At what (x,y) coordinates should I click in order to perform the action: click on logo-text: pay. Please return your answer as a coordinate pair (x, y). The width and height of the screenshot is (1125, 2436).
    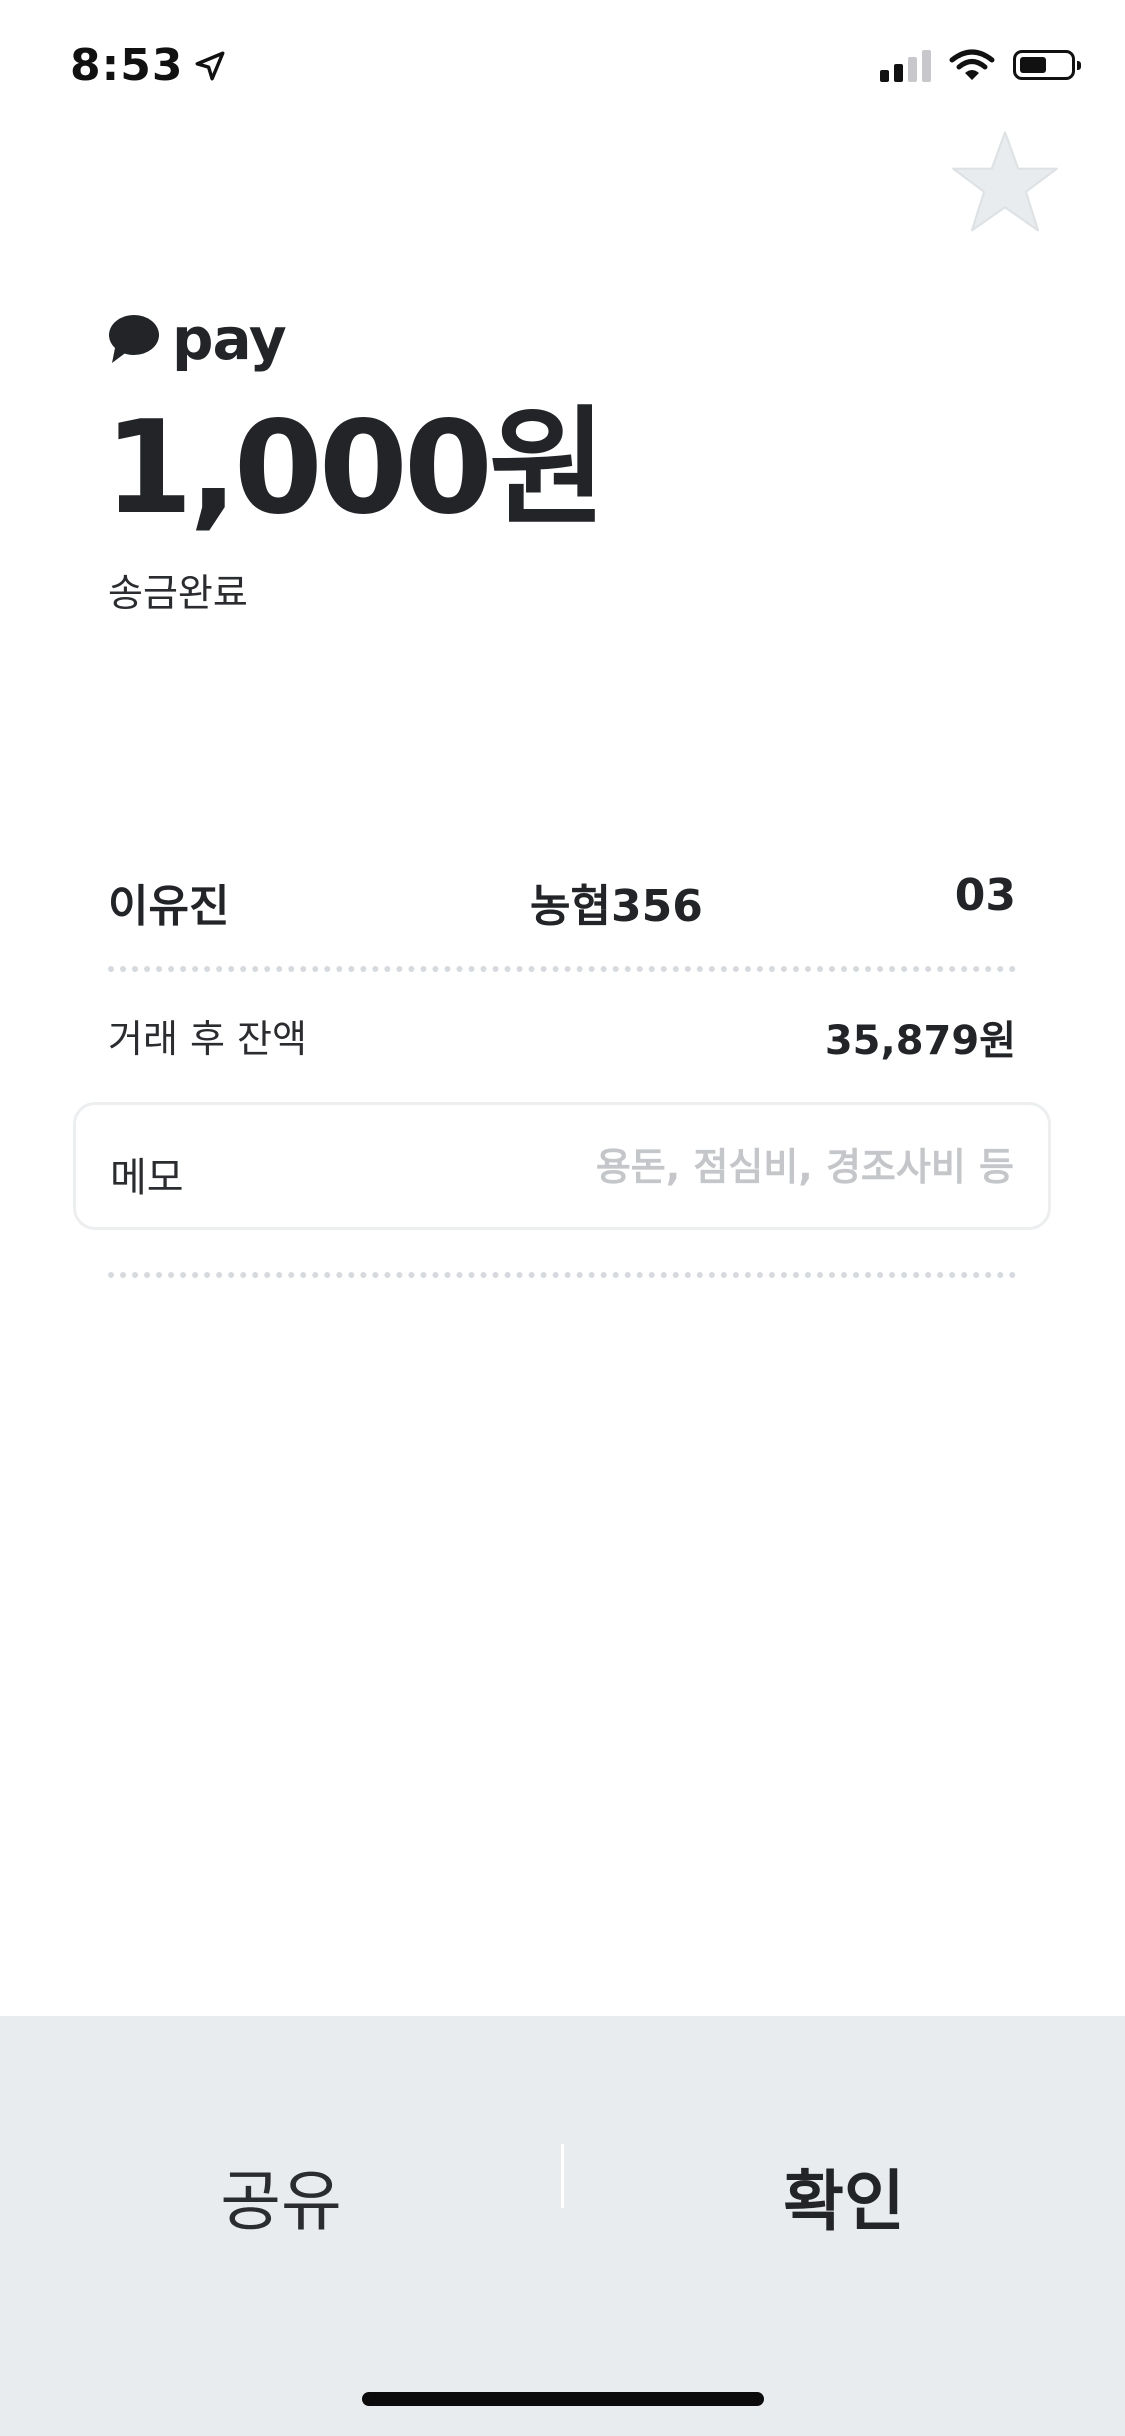
    Looking at the image, I should click on (229, 339).